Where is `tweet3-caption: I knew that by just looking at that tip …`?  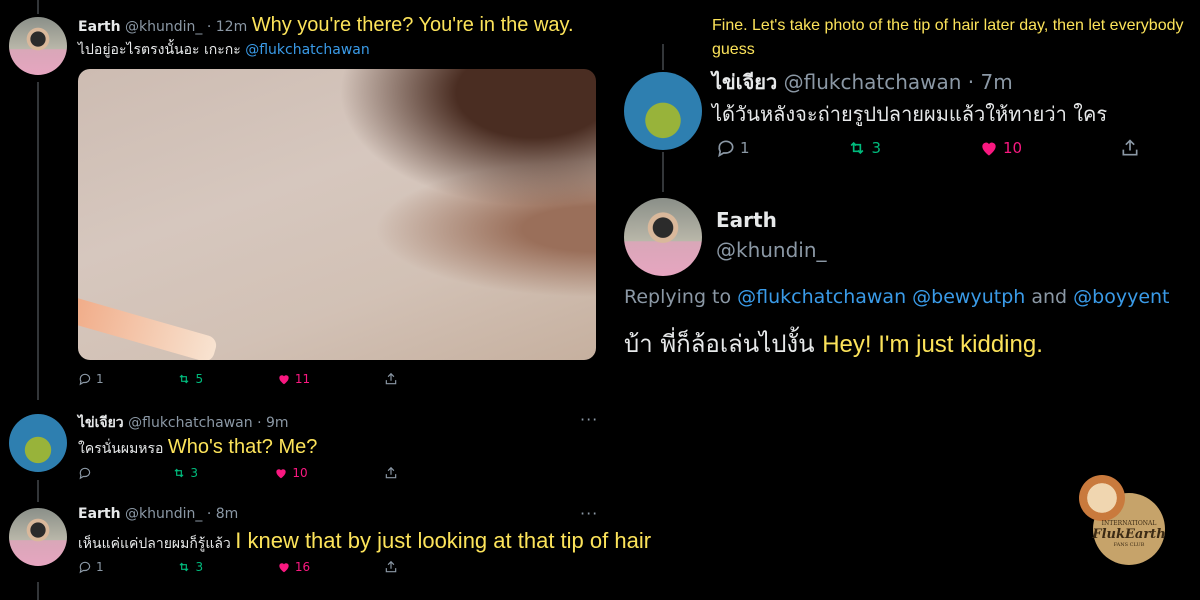
tweet3-caption: I knew that by just looking at that tip … is located at coordinates (443, 540).